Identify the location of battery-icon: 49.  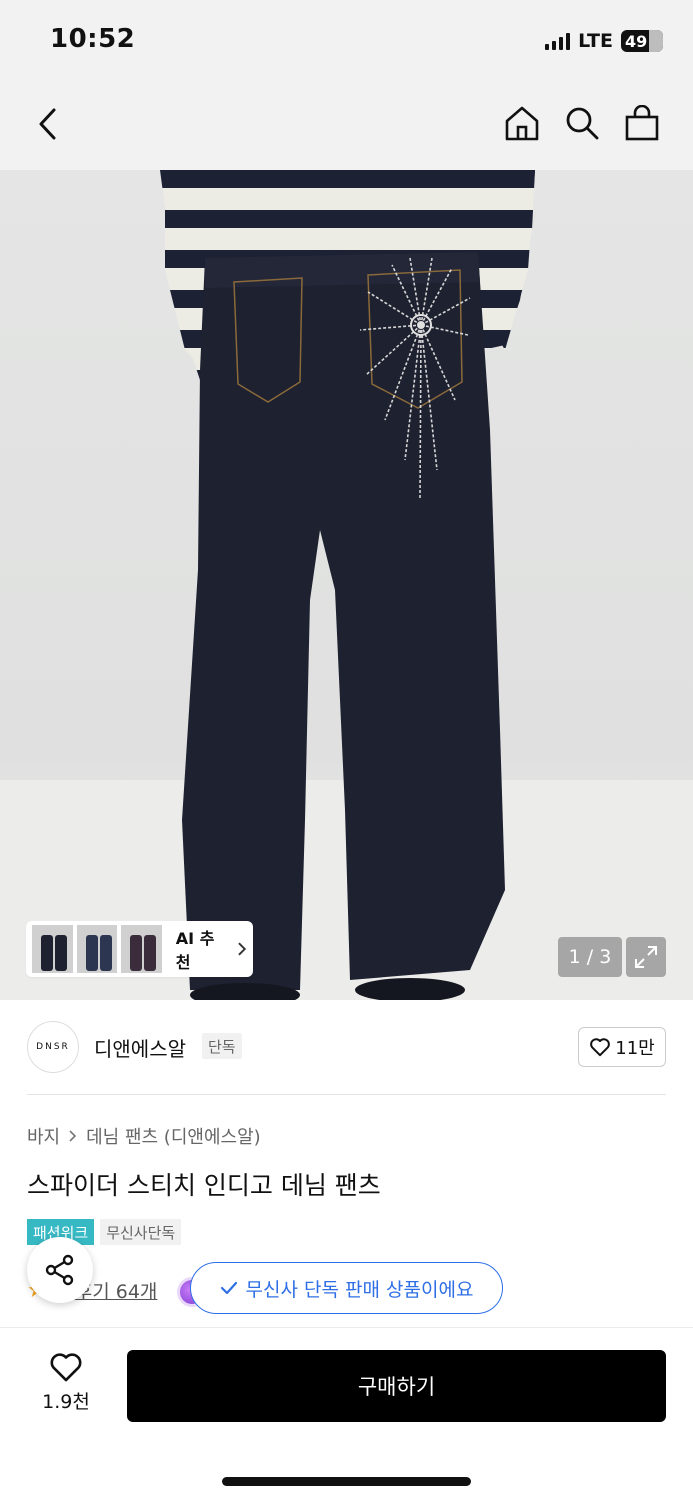
(642, 41).